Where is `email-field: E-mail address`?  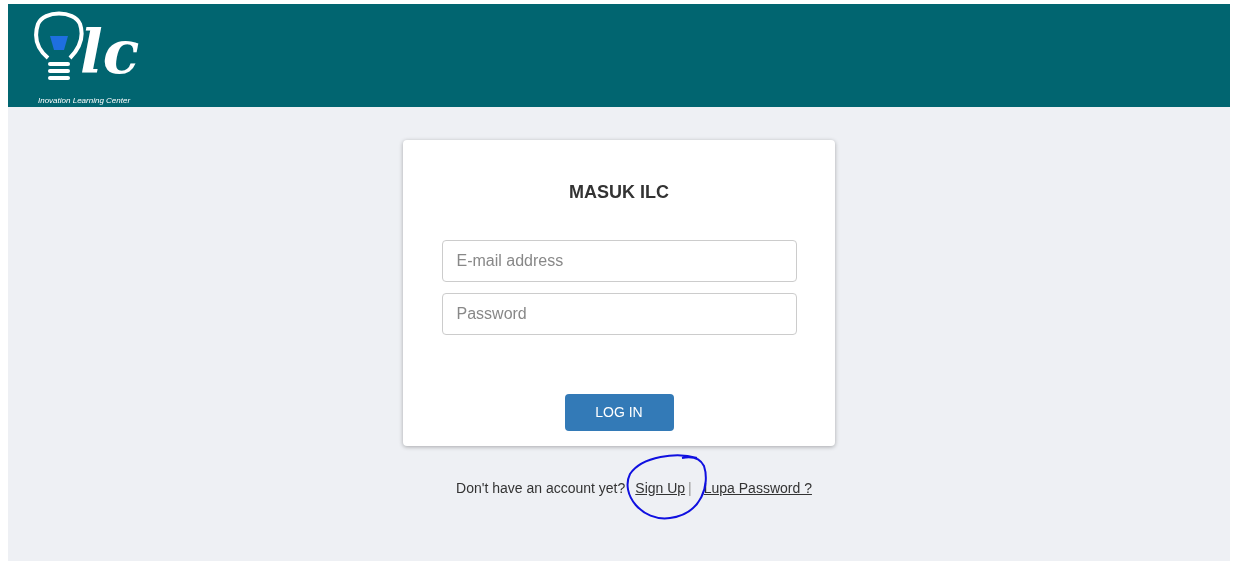 email-field: E-mail address is located at coordinates (619, 261).